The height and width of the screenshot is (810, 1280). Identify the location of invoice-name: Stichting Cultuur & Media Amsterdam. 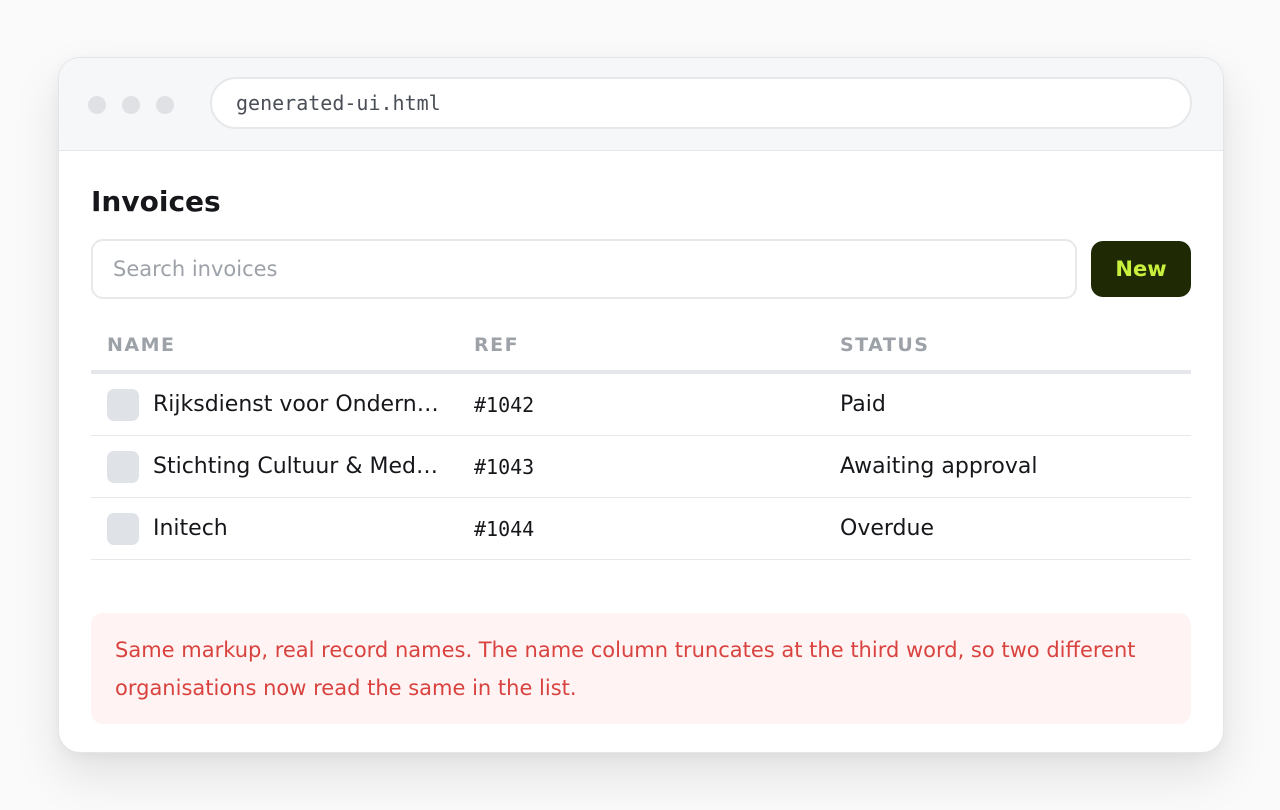
(297, 466).